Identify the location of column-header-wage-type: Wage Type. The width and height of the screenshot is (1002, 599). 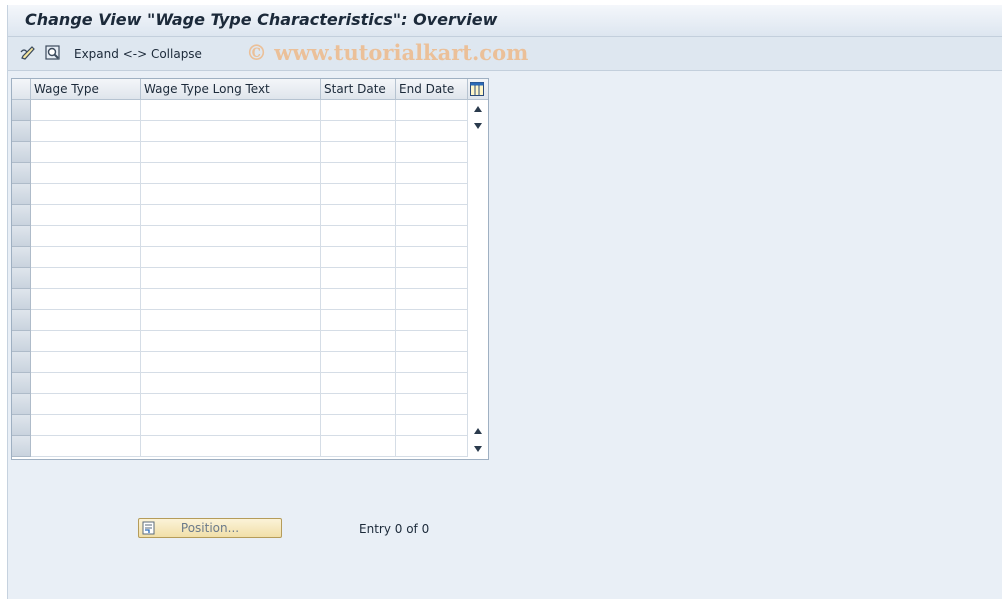
(86, 89).